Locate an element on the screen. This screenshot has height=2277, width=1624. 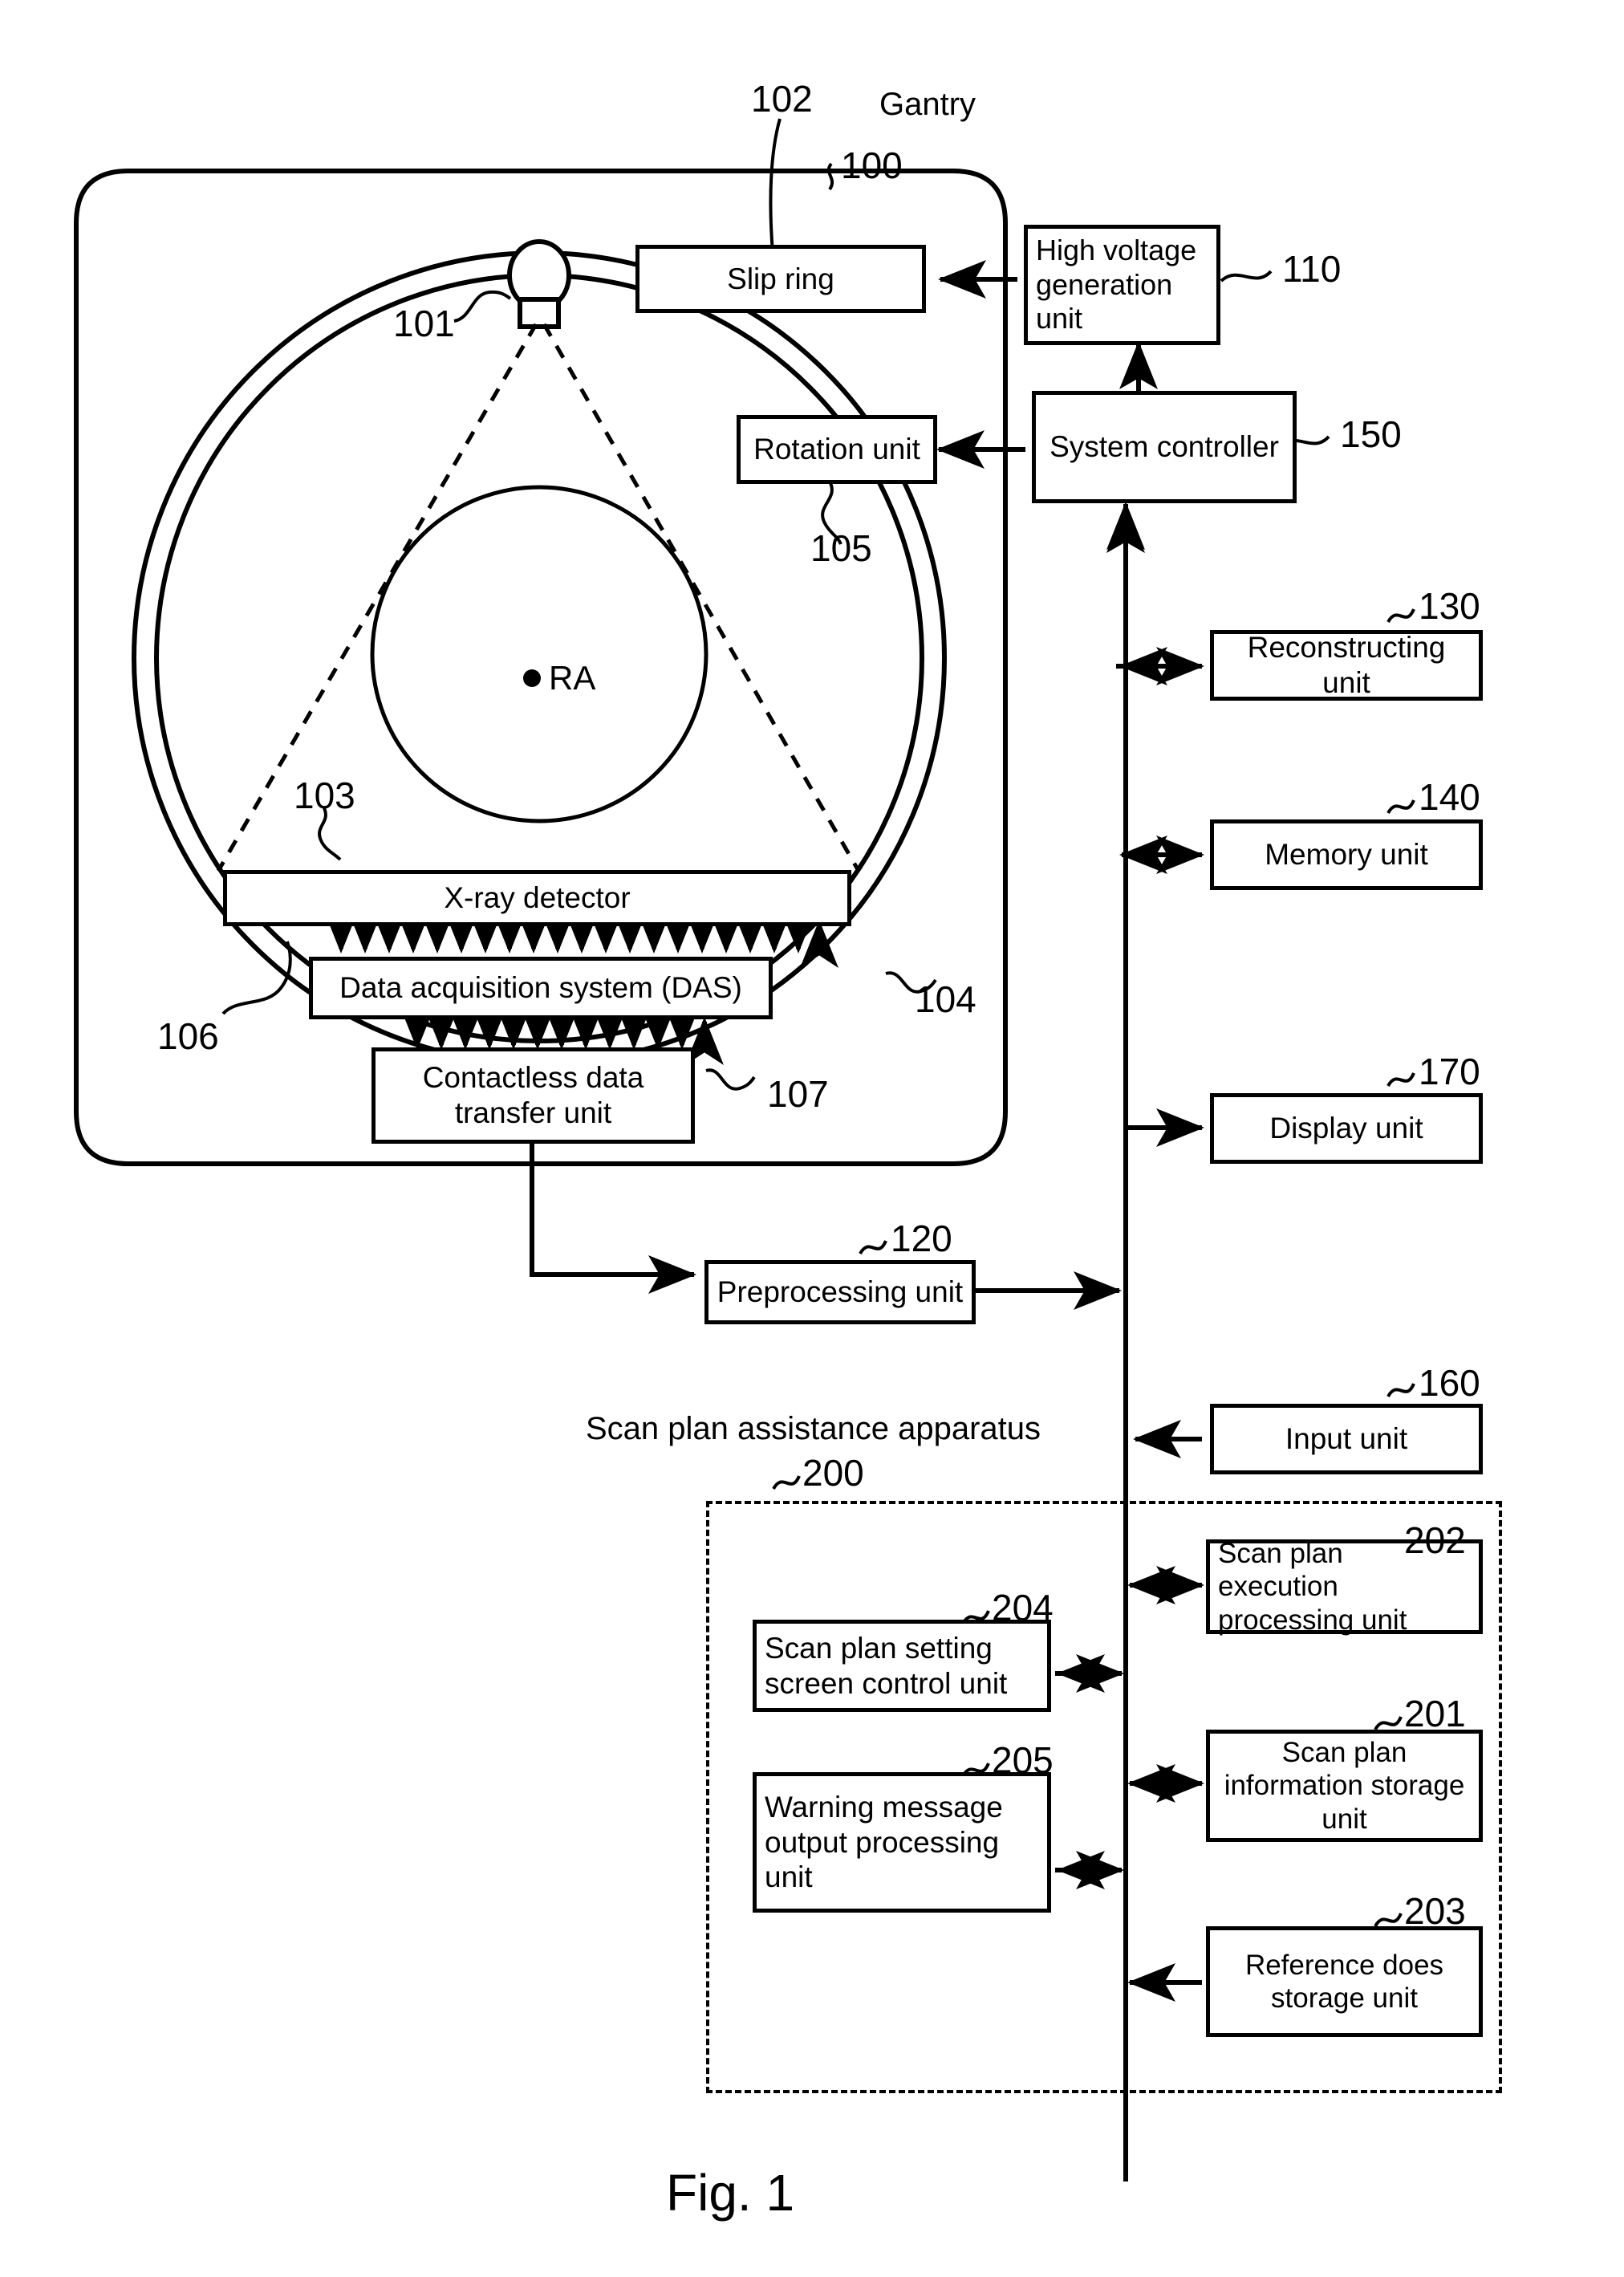
box-reference-dose-label: Reference does storage unit is located at coordinates (1344, 1982).